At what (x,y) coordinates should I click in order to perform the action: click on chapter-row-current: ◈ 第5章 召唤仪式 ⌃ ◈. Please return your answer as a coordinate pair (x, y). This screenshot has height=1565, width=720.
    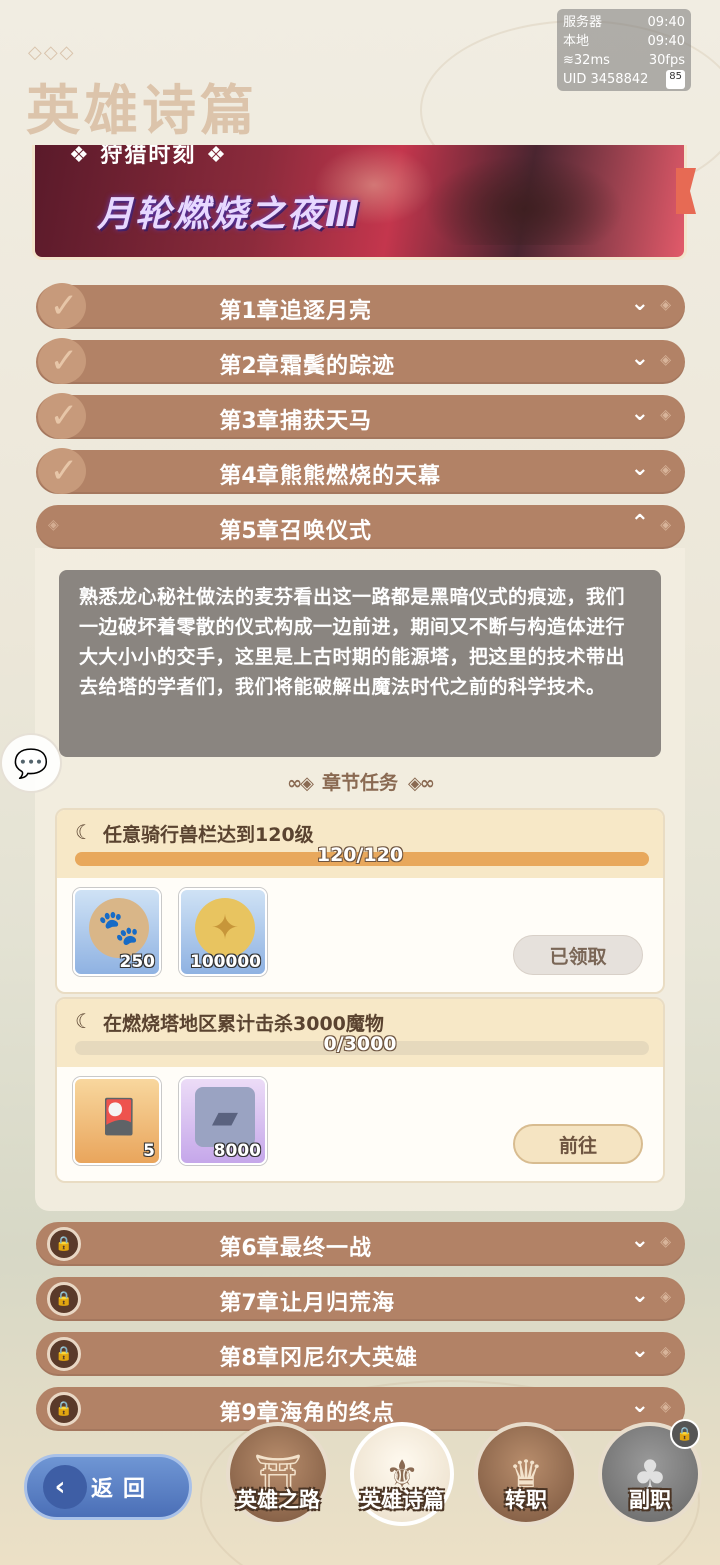
    Looking at the image, I should click on (360, 527).